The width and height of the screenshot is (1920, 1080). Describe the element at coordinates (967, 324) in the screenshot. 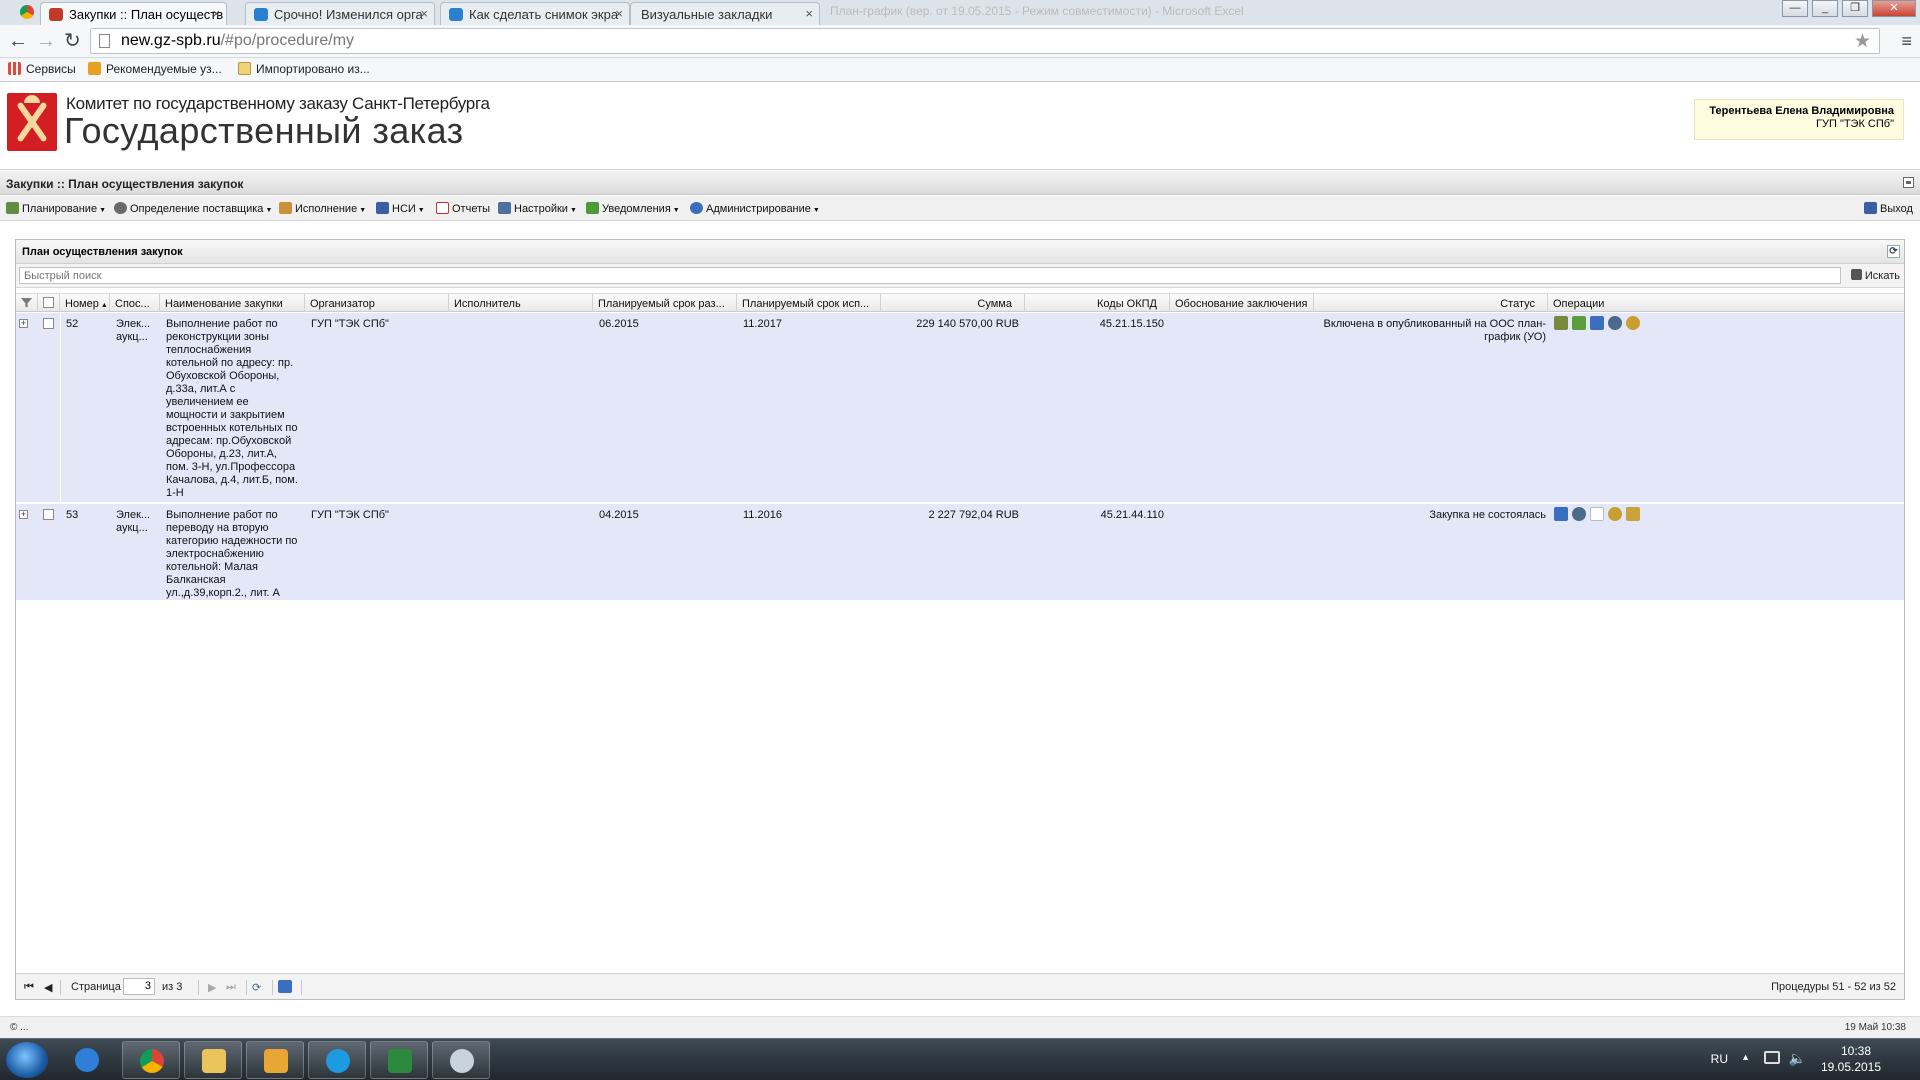

I see `cell-sum: 229 140 570,00 RUB` at that location.